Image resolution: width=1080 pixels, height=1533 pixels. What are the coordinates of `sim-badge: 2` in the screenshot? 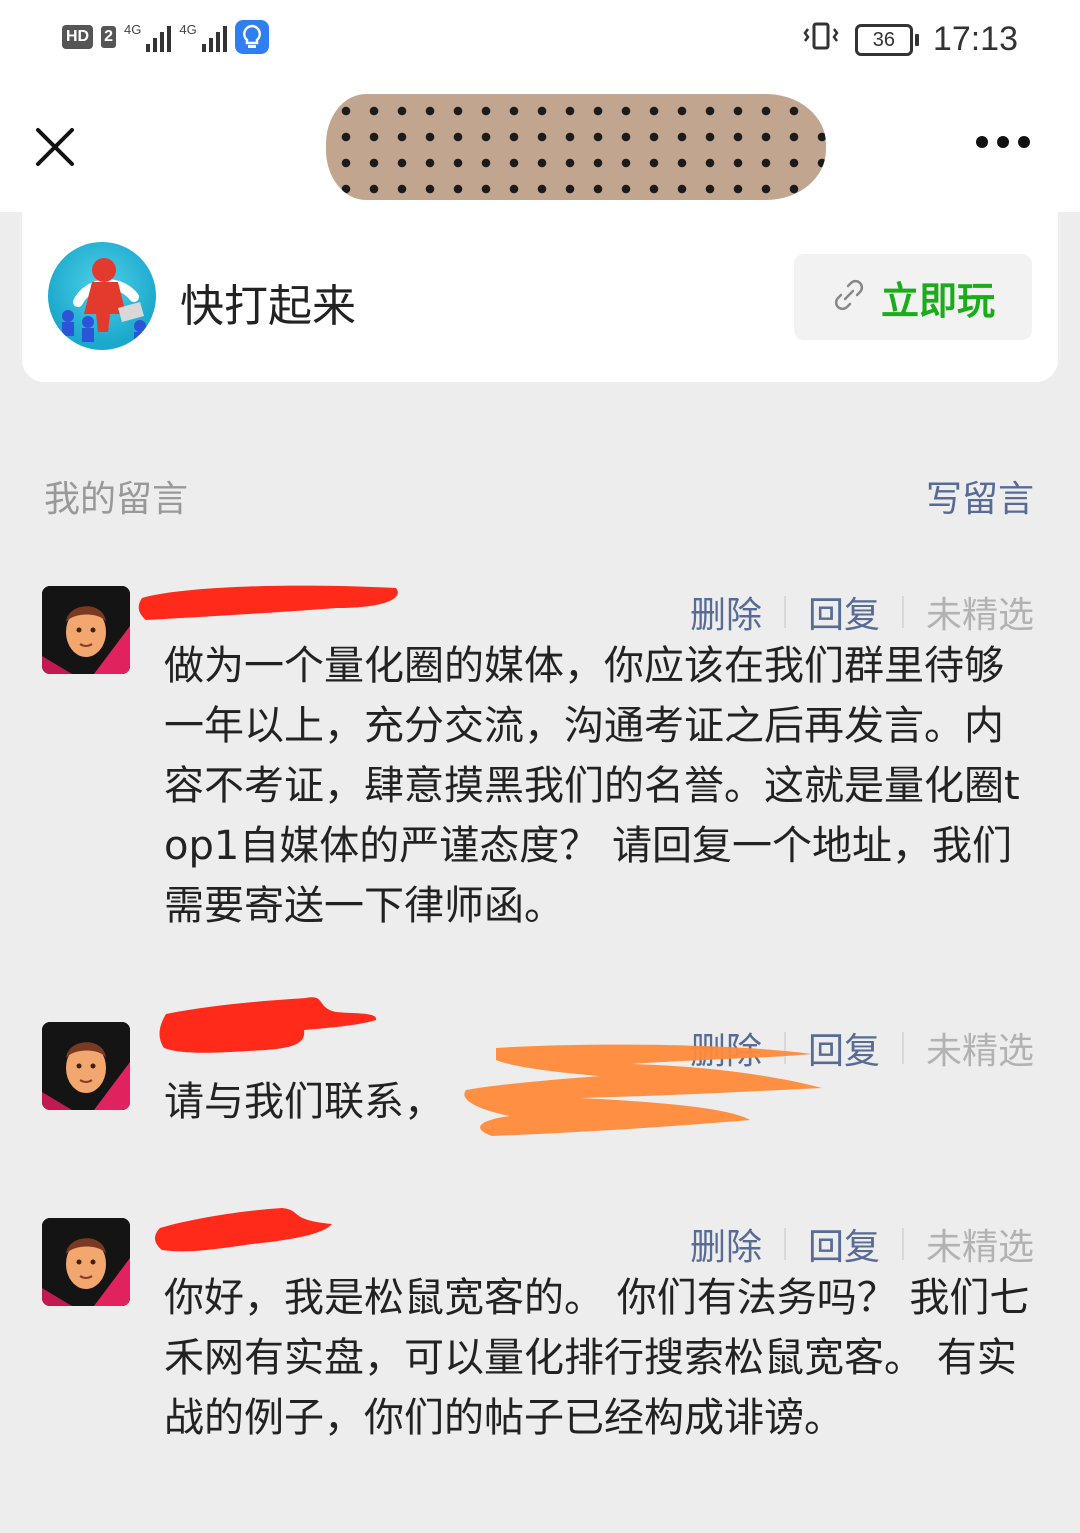 It's located at (109, 37).